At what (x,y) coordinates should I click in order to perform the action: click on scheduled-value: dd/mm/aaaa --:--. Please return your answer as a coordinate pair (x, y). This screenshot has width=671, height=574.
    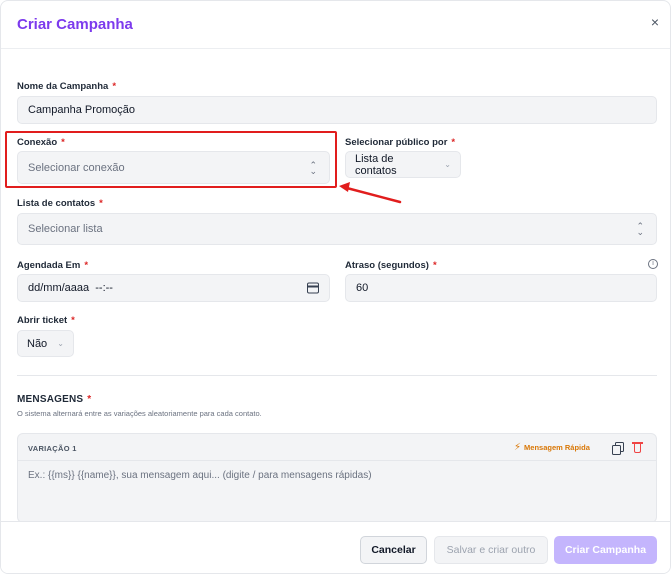
    Looking at the image, I should click on (70, 288).